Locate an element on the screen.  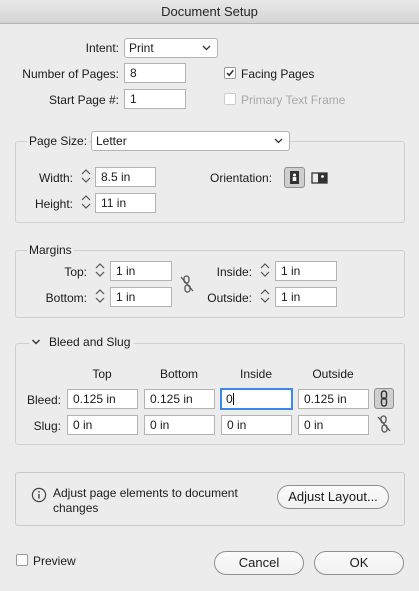
start-page-input: 1 is located at coordinates (155, 99).